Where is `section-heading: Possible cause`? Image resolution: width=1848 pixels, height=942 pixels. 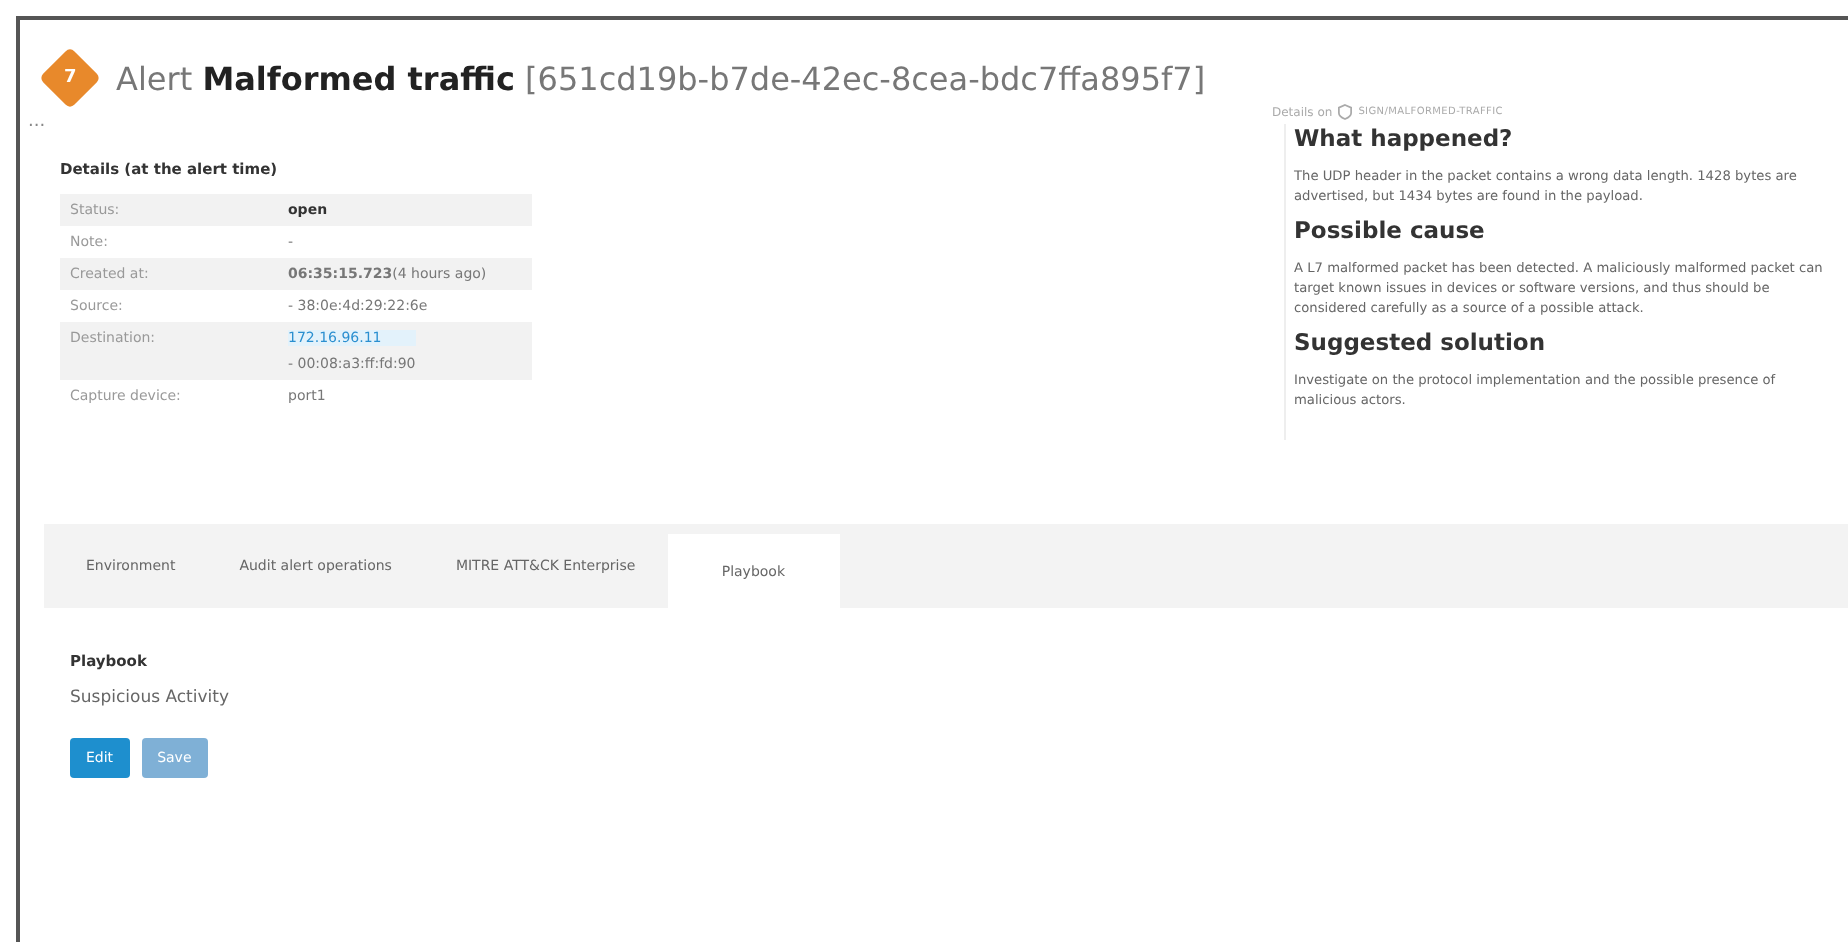 section-heading: Possible cause is located at coordinates (1390, 230).